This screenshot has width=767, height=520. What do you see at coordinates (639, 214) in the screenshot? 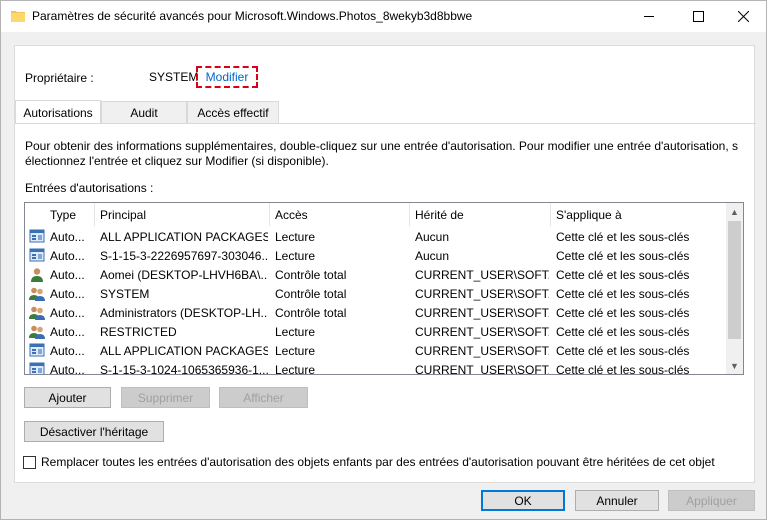
I see `column-header-applies-to: S'applique à` at bounding box center [639, 214].